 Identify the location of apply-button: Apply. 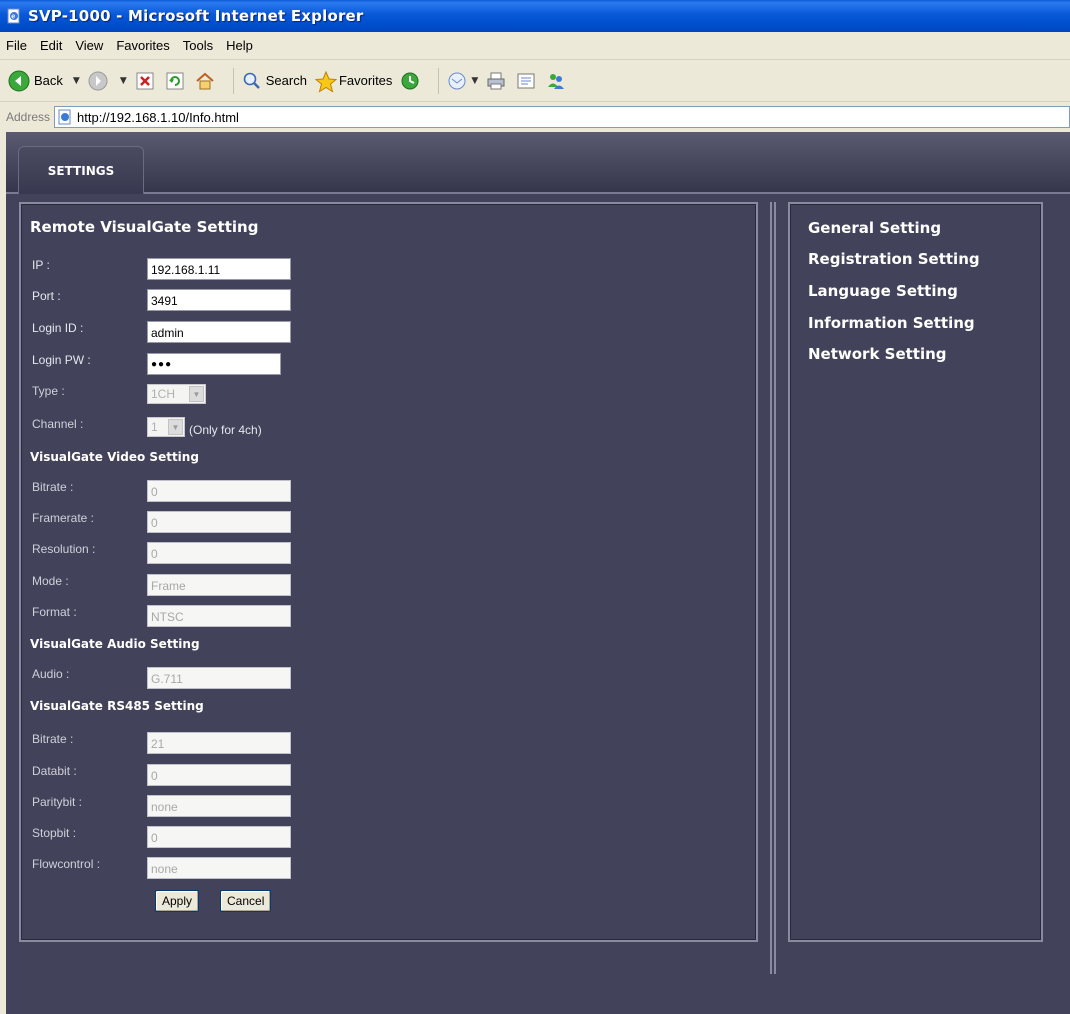
(177, 901).